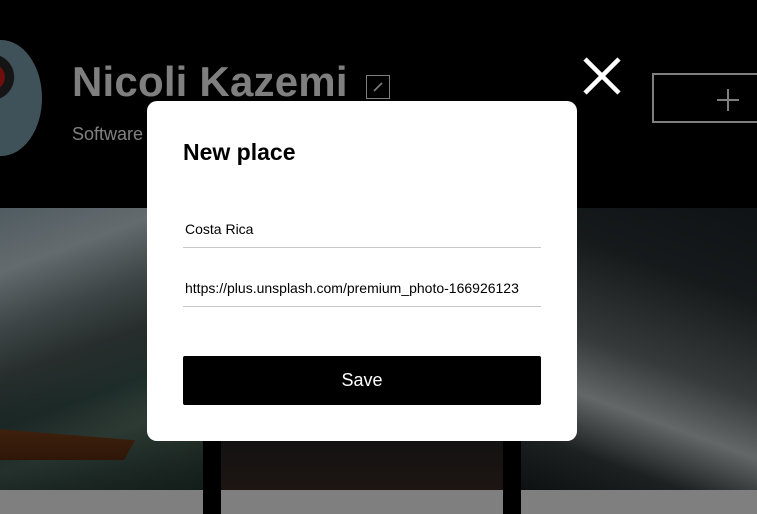 The image size is (757, 514). I want to click on save-button: Save, so click(362, 380).